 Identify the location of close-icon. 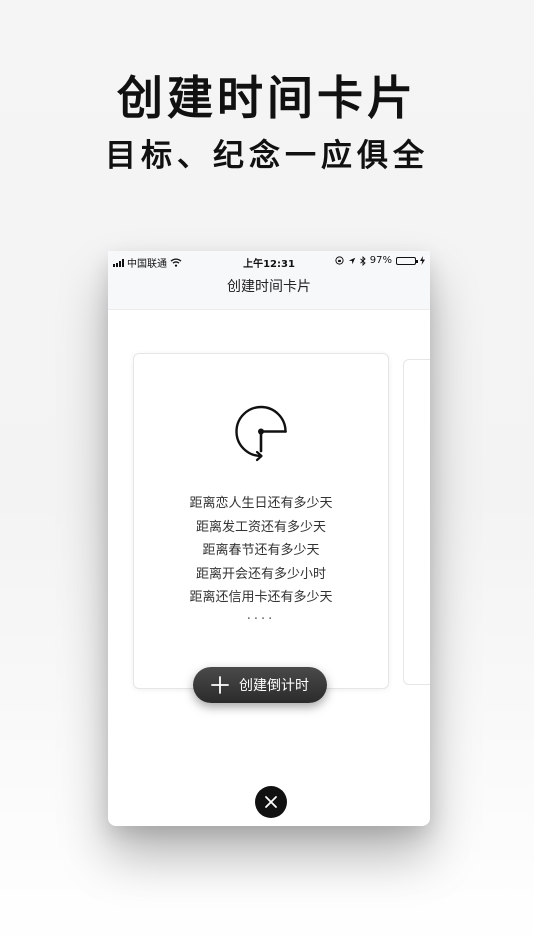
(271, 802).